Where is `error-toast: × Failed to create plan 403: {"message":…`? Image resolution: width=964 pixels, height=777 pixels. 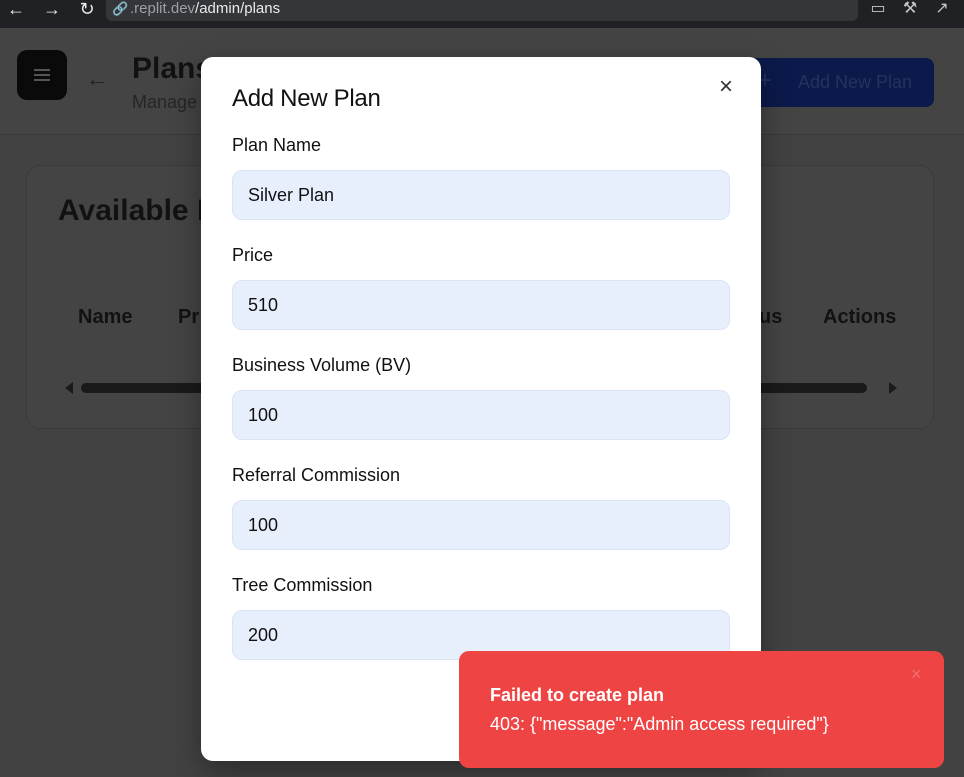 error-toast: × Failed to create plan 403: {"message":… is located at coordinates (701, 709).